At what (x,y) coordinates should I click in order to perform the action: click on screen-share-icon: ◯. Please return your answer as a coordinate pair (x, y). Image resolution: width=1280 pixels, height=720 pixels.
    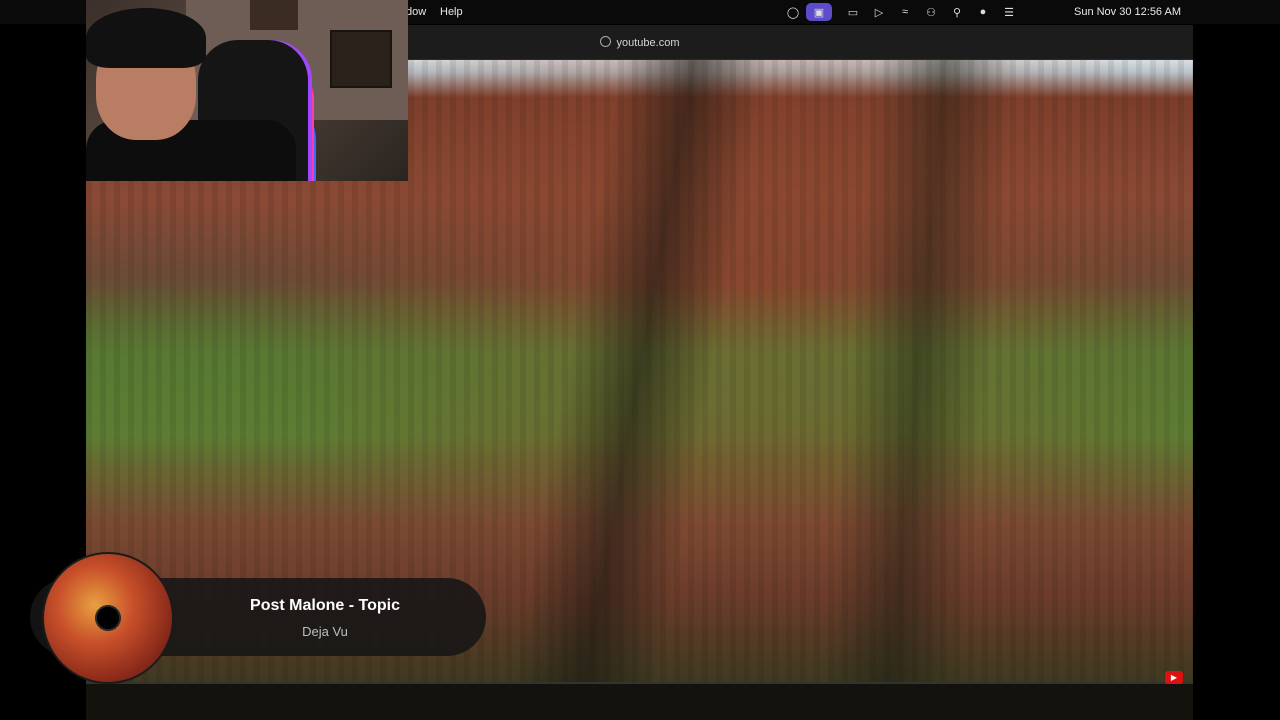
    Looking at the image, I should click on (793, 12).